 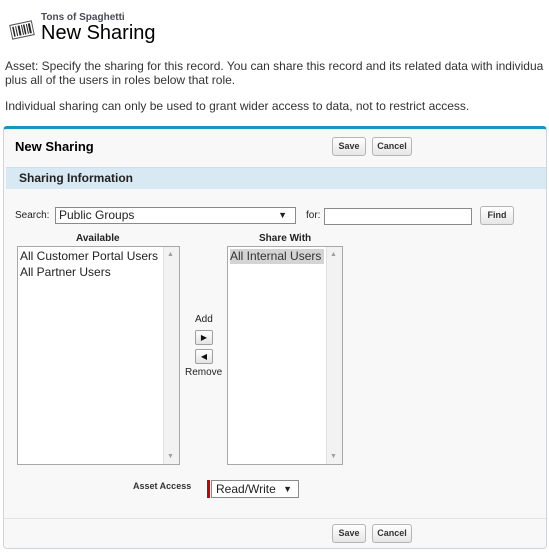 I want to click on list-item: All Customer Portal Users, so click(x=89, y=256).